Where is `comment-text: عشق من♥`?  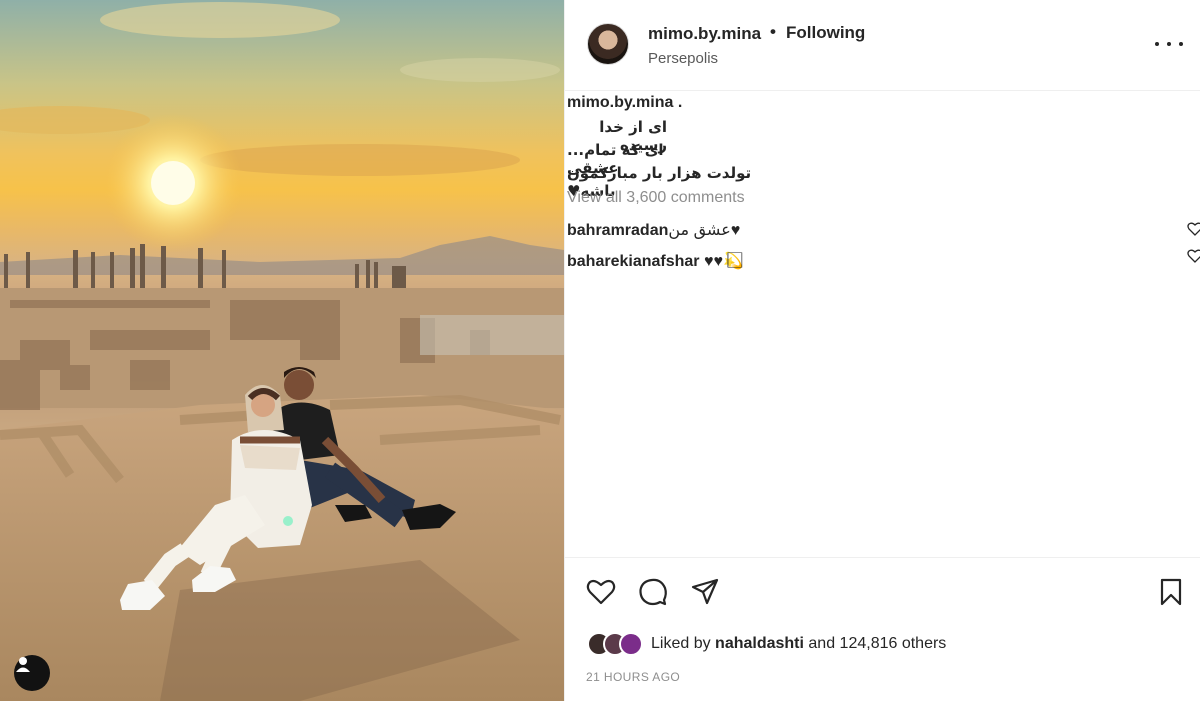
comment-text: عشق من♥ is located at coordinates (704, 230).